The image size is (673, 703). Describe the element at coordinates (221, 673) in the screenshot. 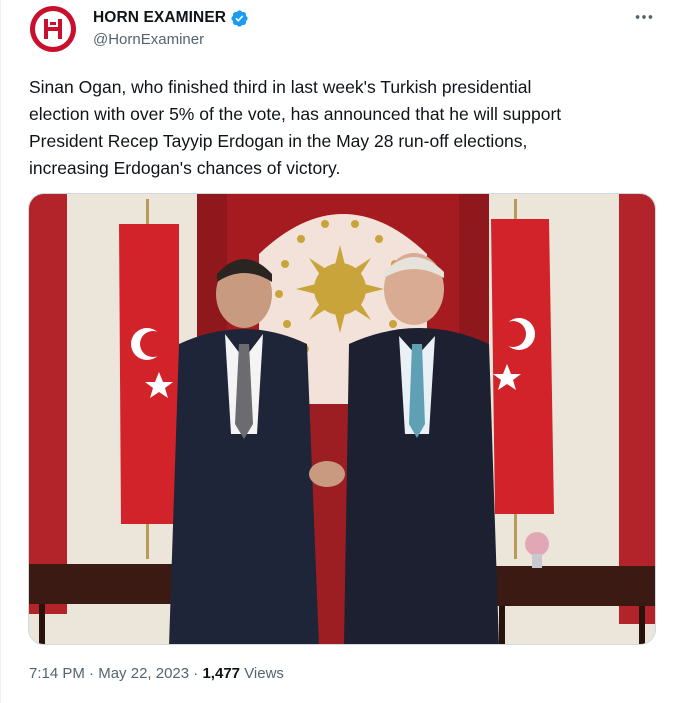

I see `views-count: 1,477` at that location.